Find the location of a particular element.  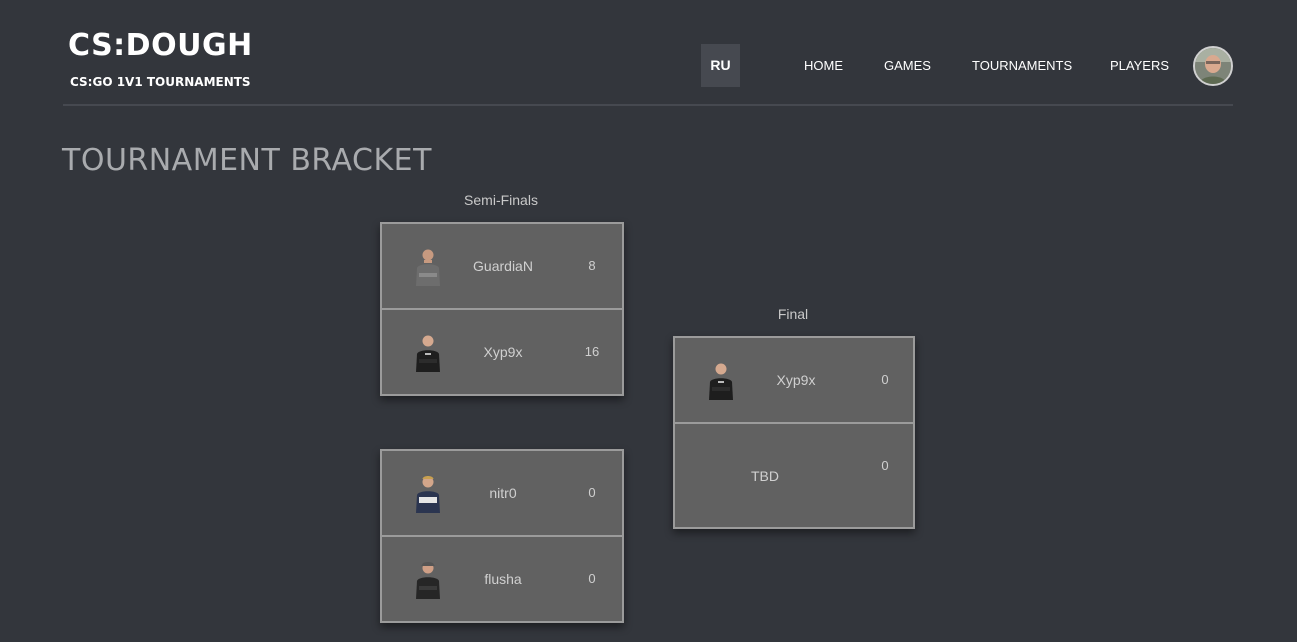

match-slot: flusha 0 is located at coordinates (502, 579).